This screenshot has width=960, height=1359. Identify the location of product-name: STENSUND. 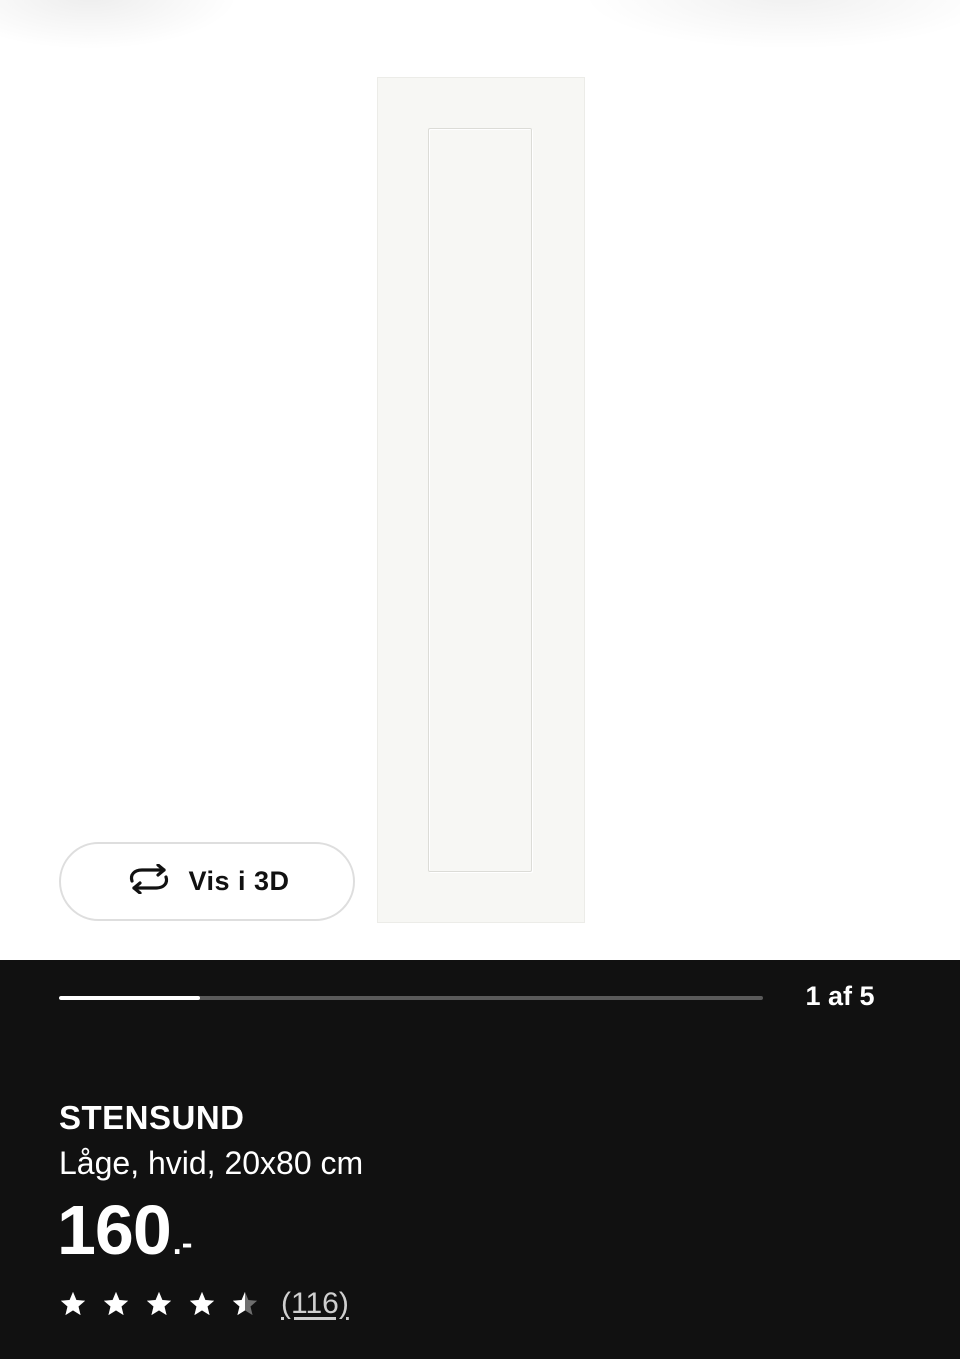
(152, 1117).